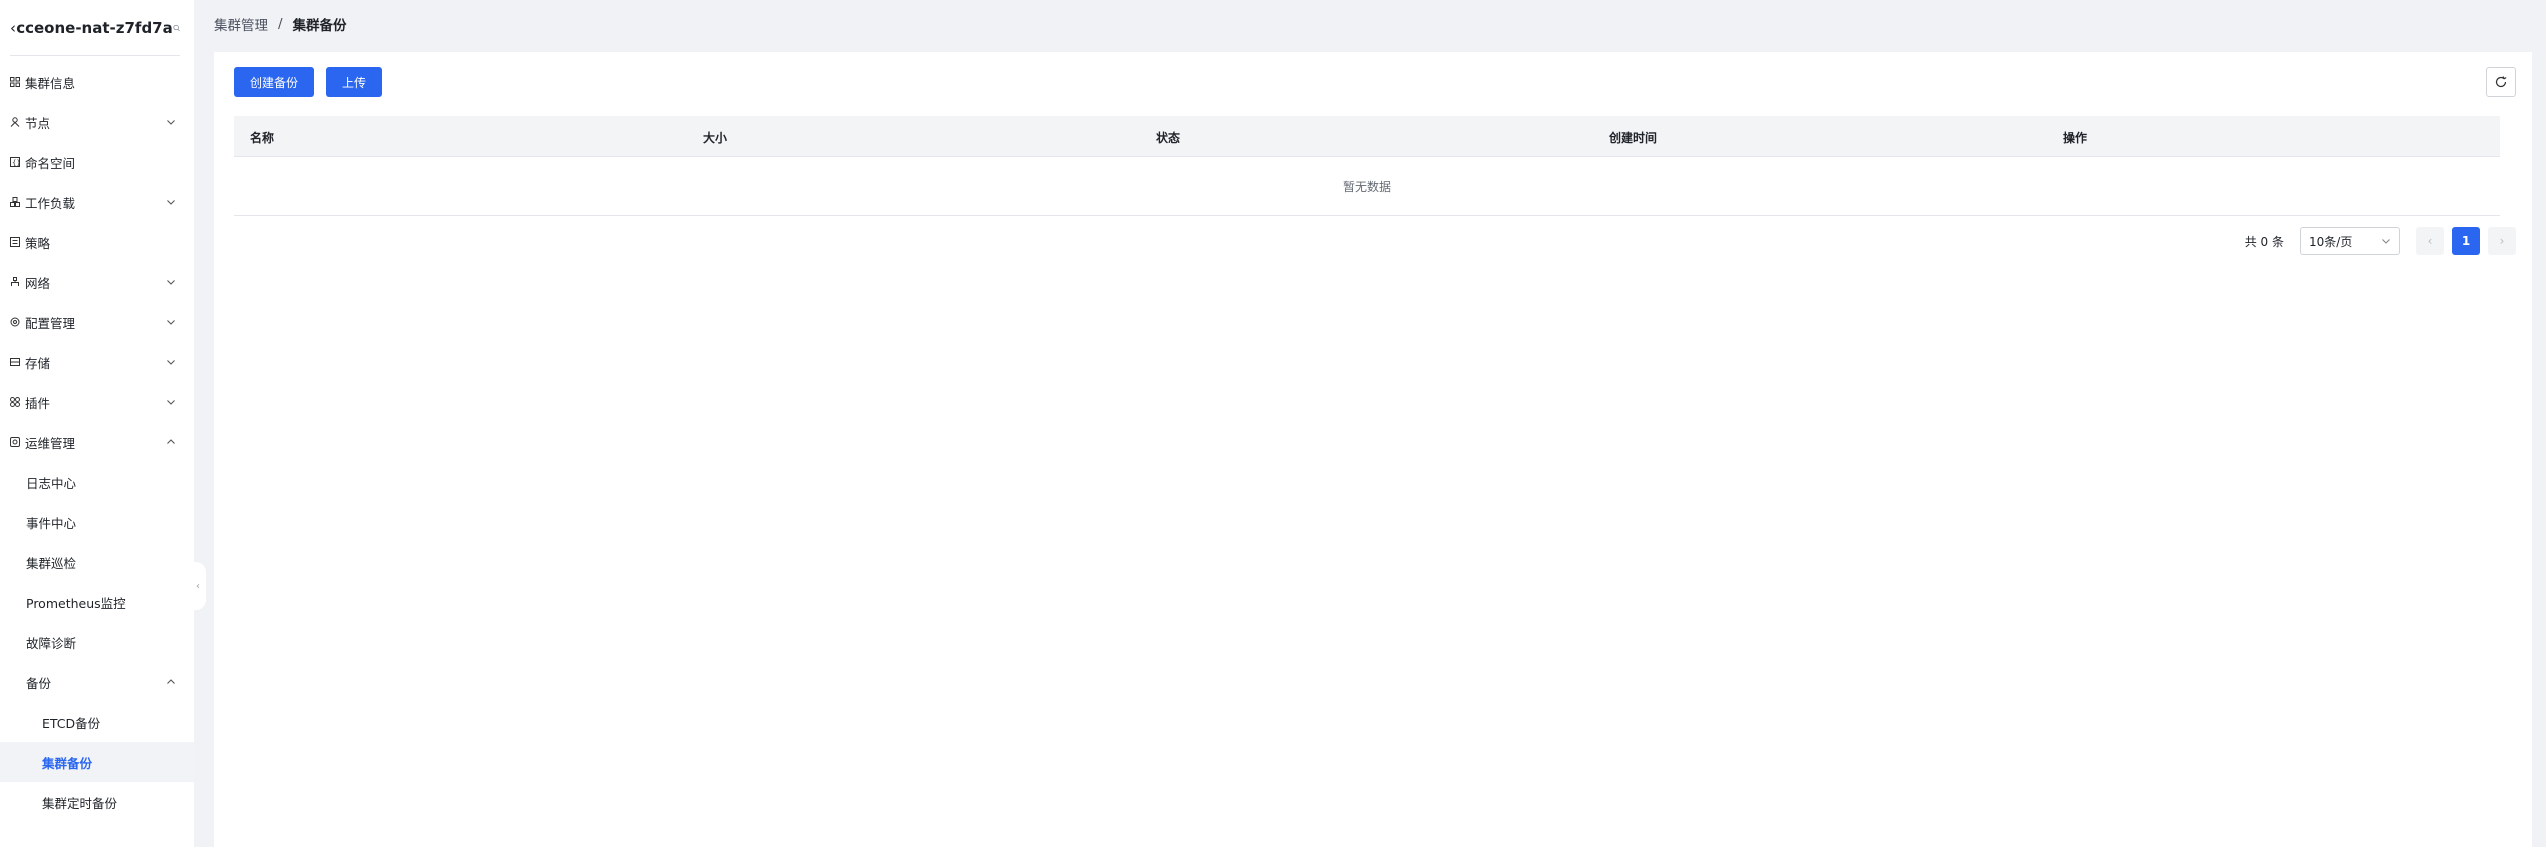 This screenshot has width=2546, height=847. What do you see at coordinates (97, 362) in the screenshot?
I see `sidebar-item-storage: 存储` at bounding box center [97, 362].